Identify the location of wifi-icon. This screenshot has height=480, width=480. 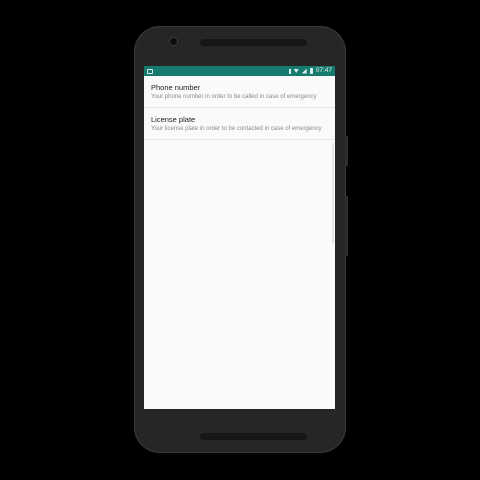
(296, 71).